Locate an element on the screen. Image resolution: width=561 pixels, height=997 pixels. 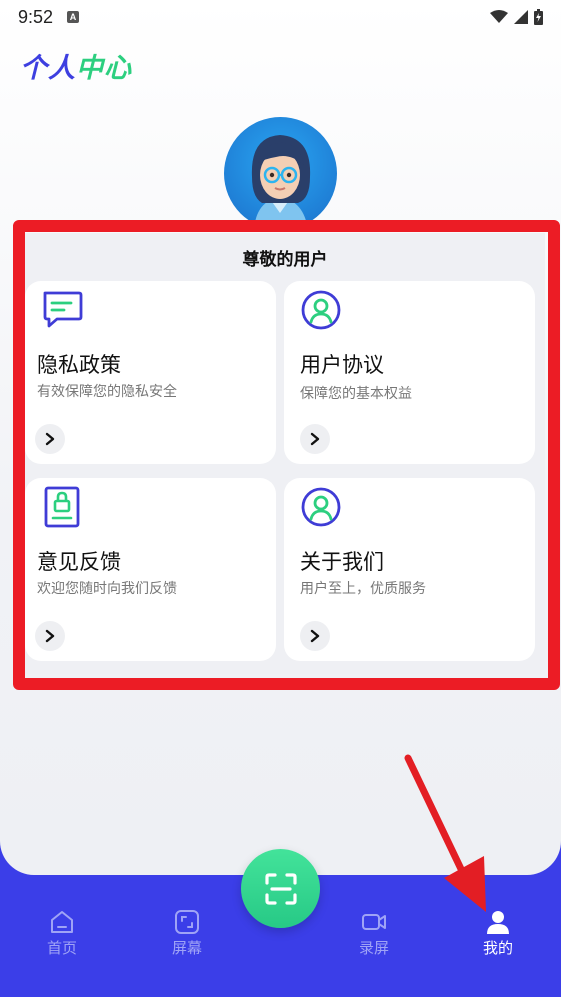
card-about-us: 关于我们 用户至上，优质服务 is located at coordinates (409, 569).